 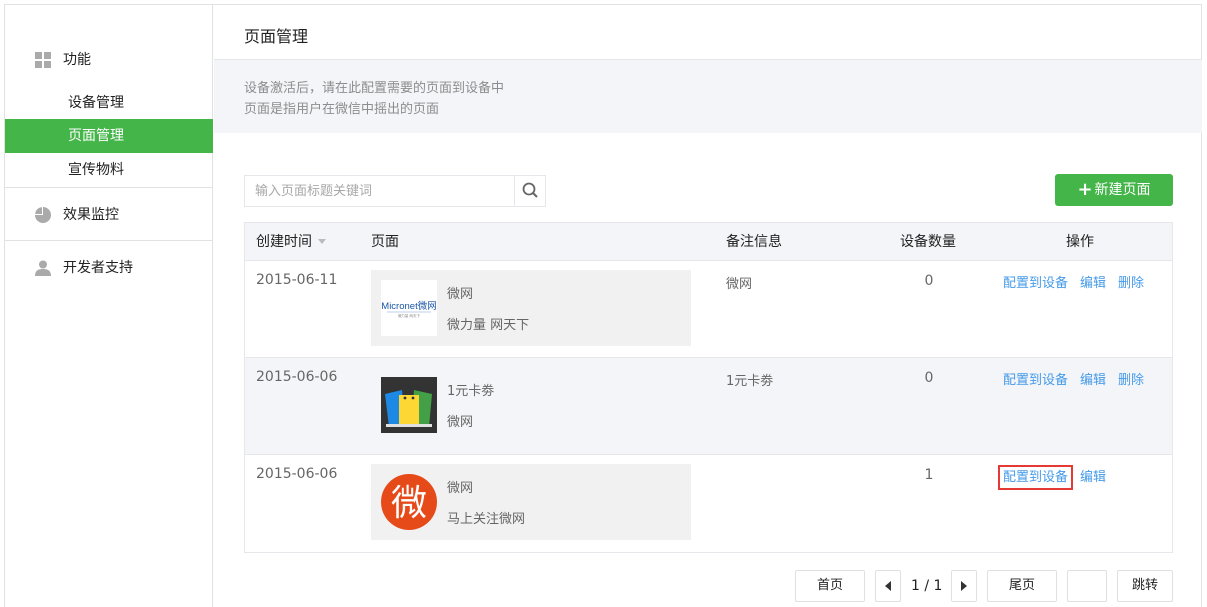 What do you see at coordinates (284, 242) in the screenshot?
I see `column-header-created-label: 创建时间` at bounding box center [284, 242].